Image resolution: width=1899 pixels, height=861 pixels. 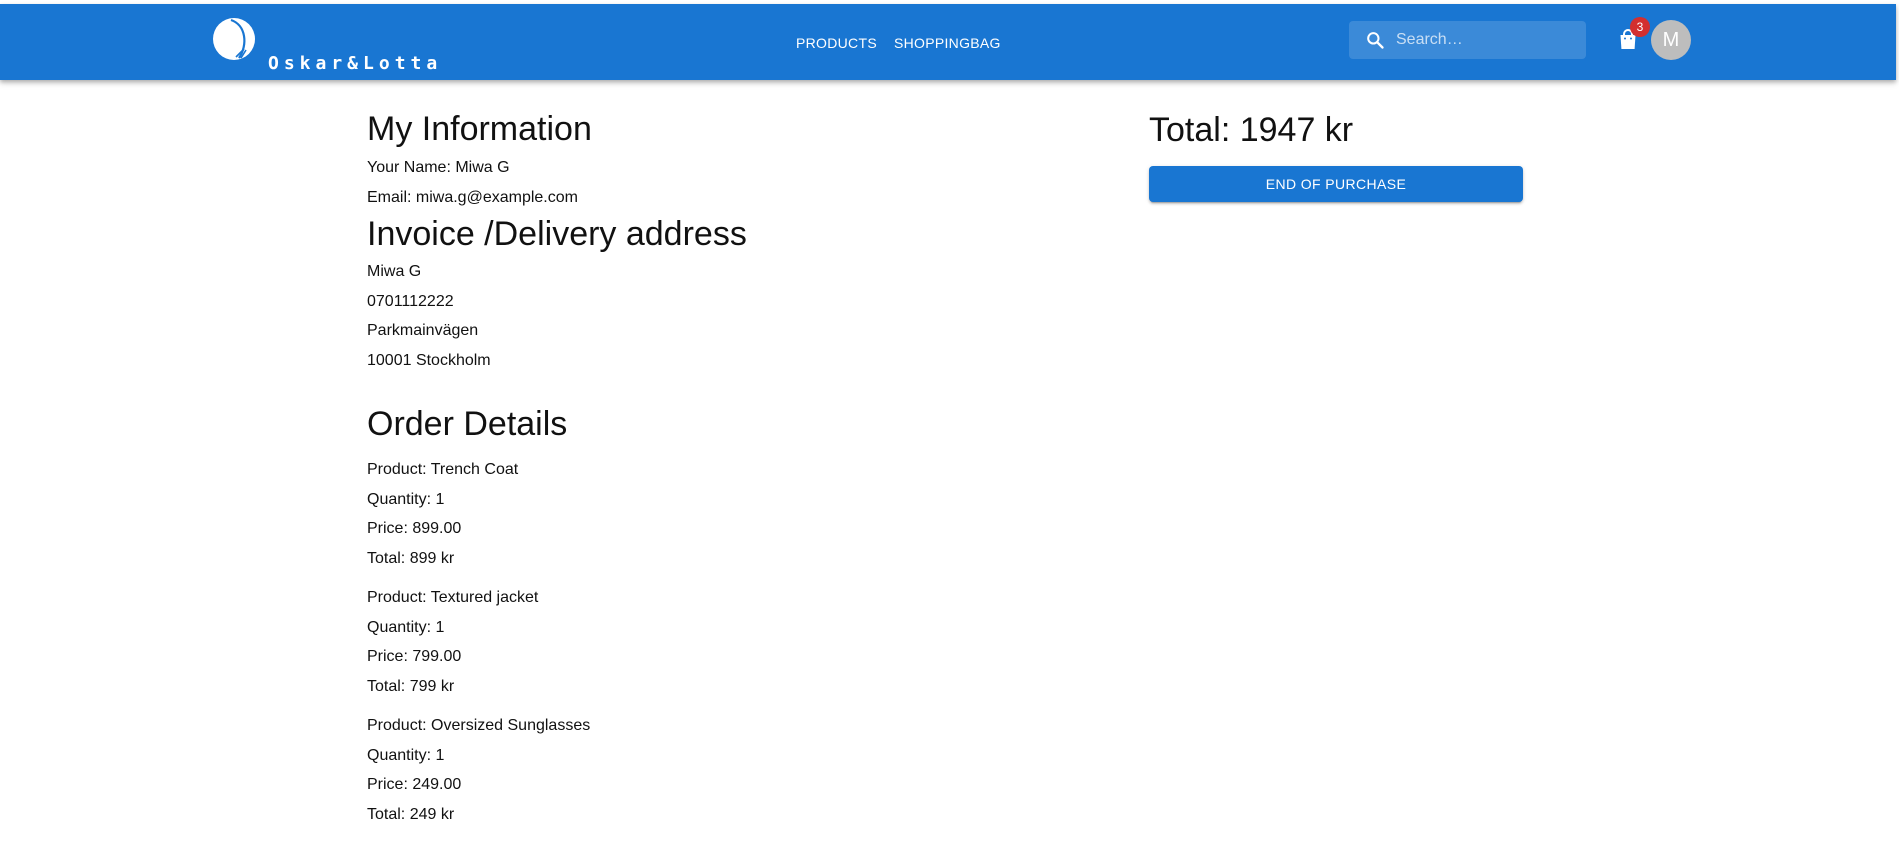 What do you see at coordinates (410, 301) in the screenshot?
I see `address-phone: 0701112222` at bounding box center [410, 301].